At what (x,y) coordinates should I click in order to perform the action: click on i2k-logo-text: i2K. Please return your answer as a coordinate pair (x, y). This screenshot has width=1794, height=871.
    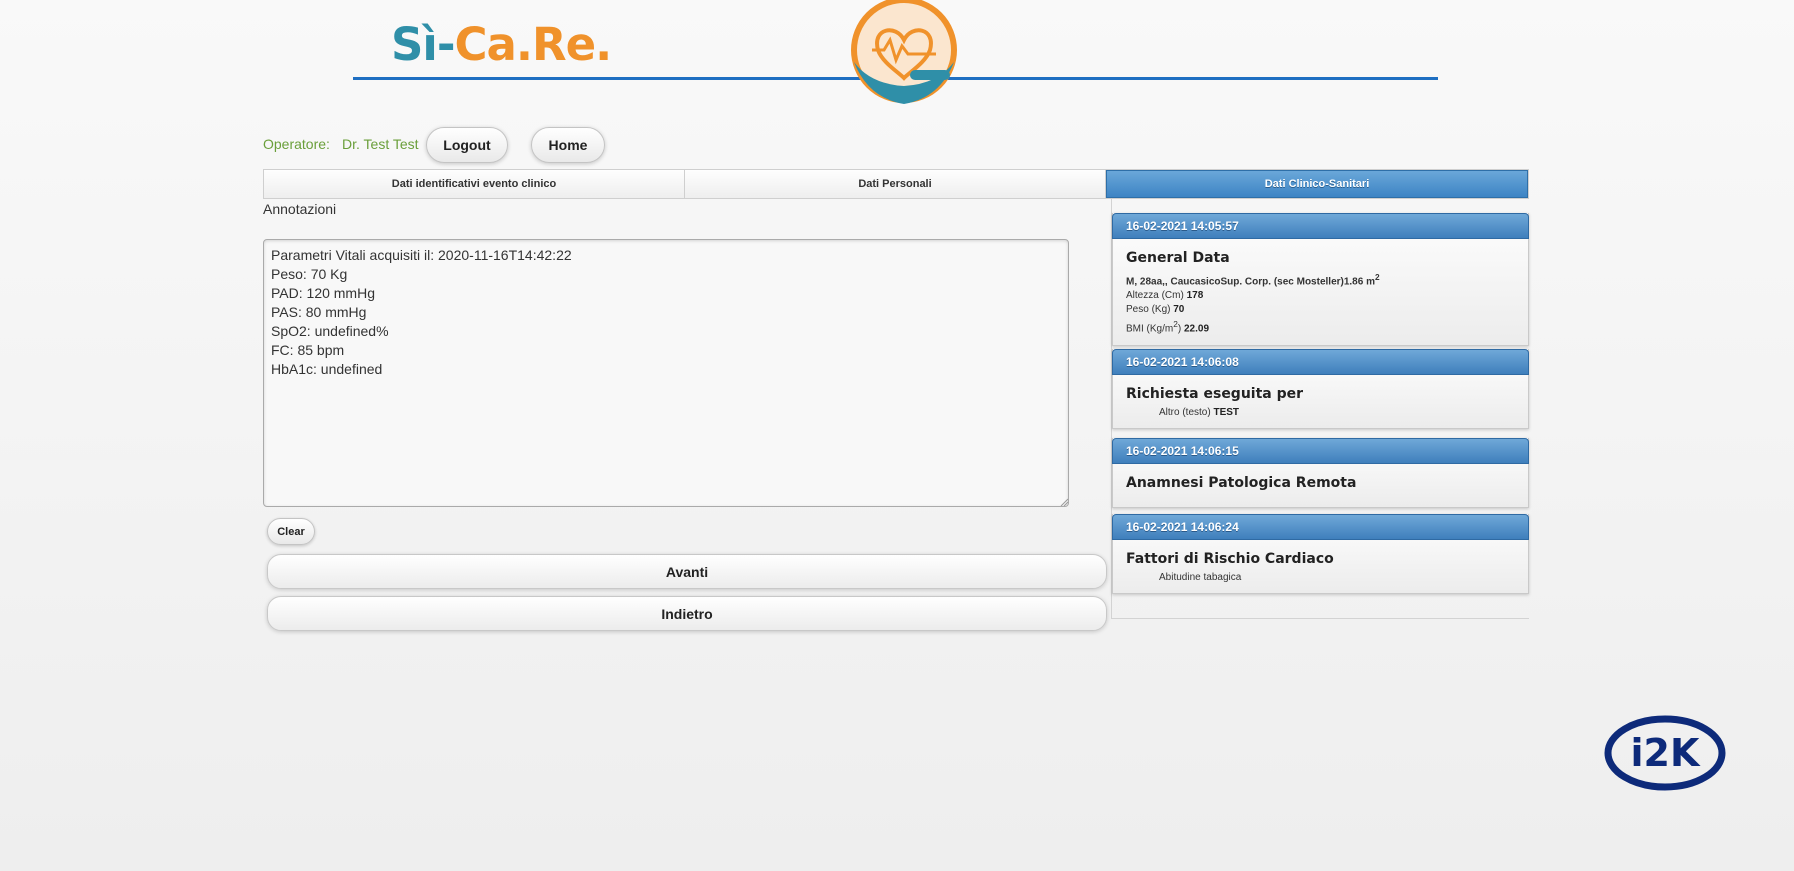
    Looking at the image, I should click on (1666, 753).